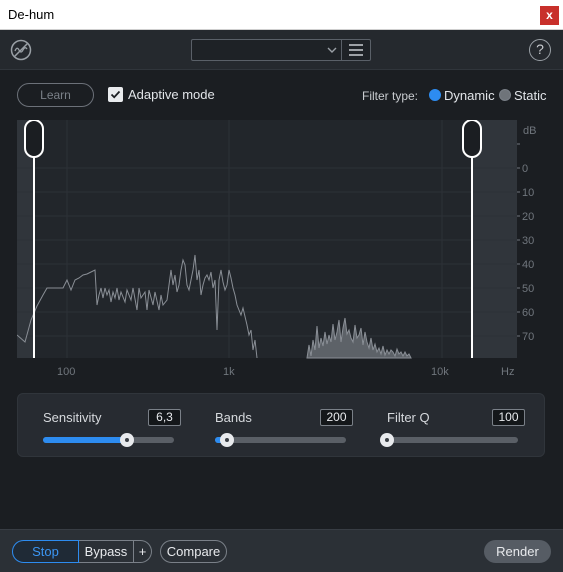 This screenshot has width=563, height=572. Describe the element at coordinates (45, 551) in the screenshot. I see `stop-button: Stop` at that location.